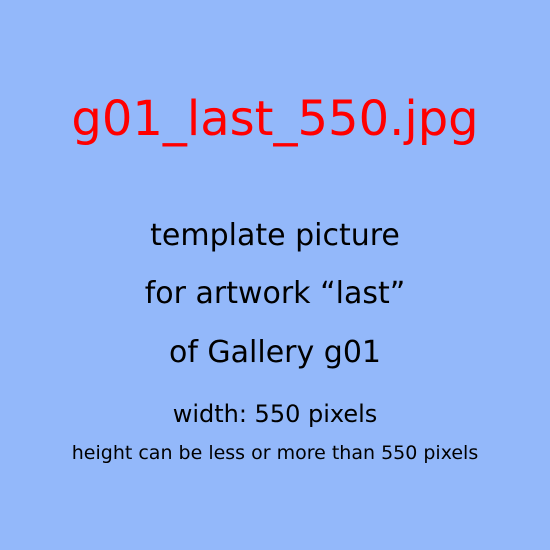  Describe the element at coordinates (275, 119) in the screenshot. I see `filename-heading: g01_last_550.jpg` at that location.